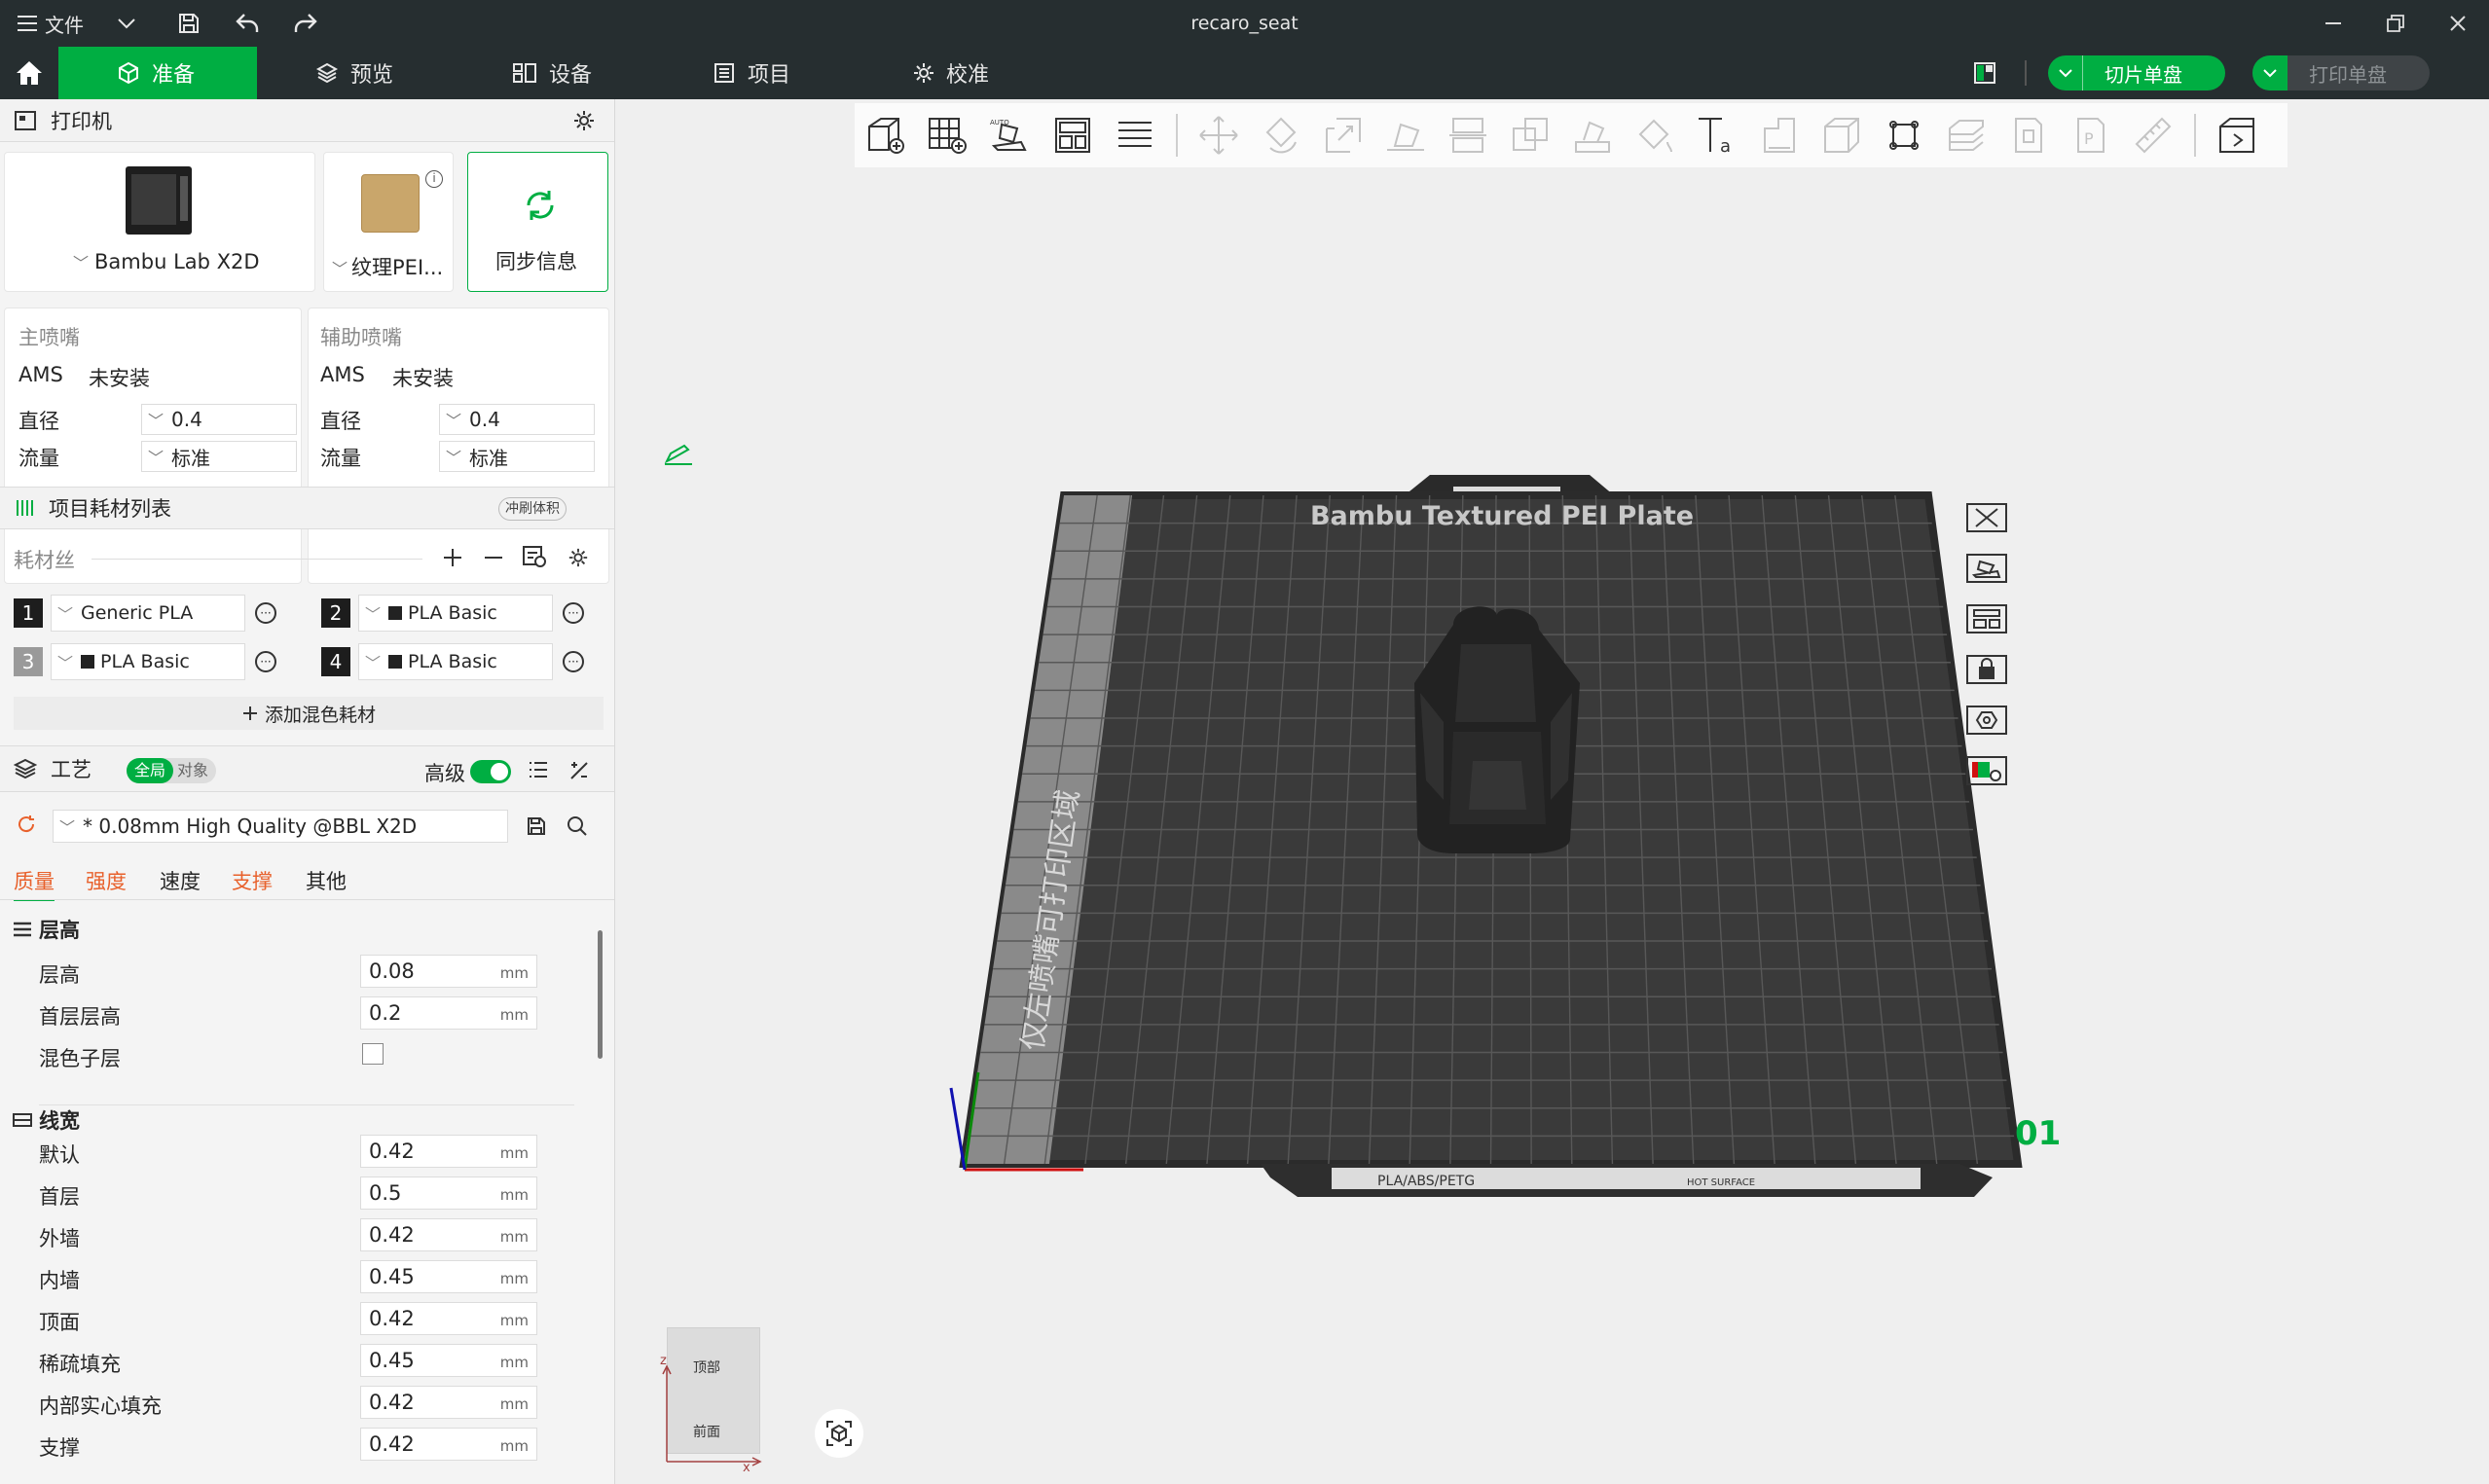 The image size is (2489, 1484). I want to click on remove-filament-icon, so click(493, 559).